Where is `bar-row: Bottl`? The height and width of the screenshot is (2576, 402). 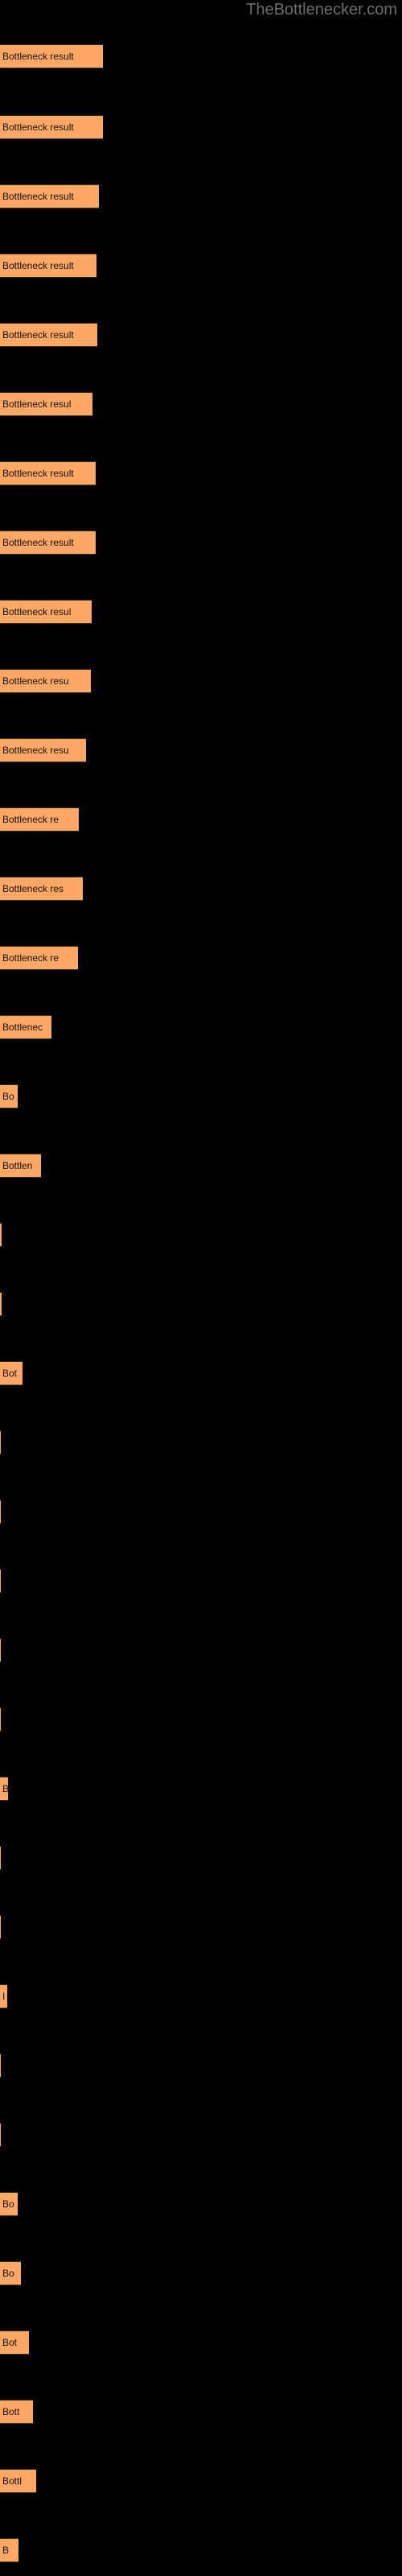 bar-row: Bottl is located at coordinates (201, 2481).